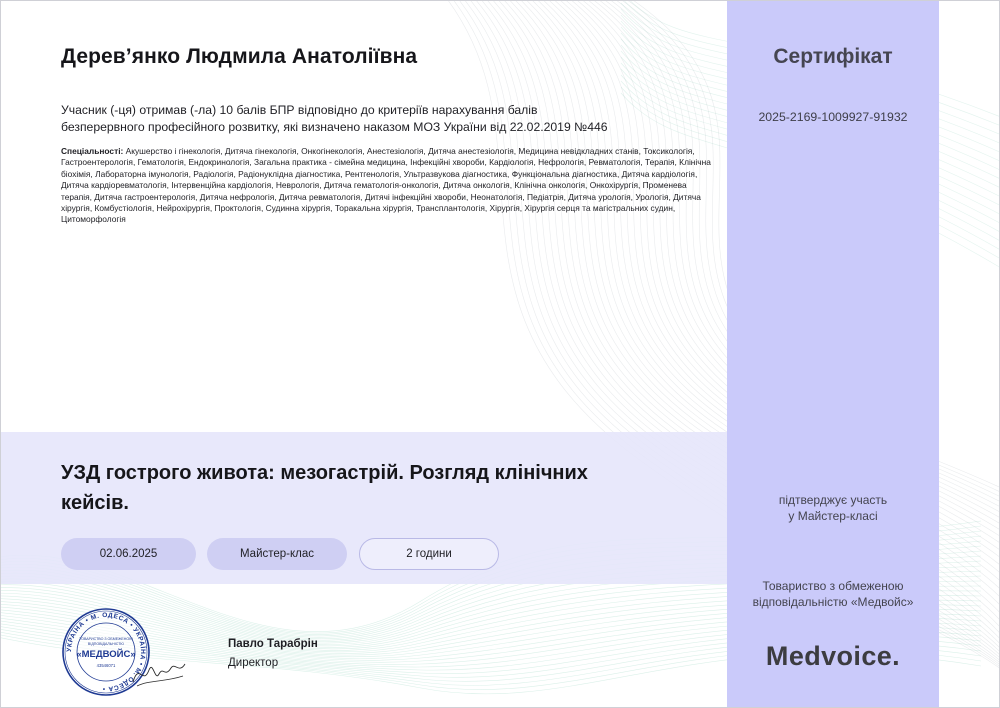 The image size is (1000, 708). What do you see at coordinates (106, 665) in the screenshot?
I see `svg-text: 43546071` at bounding box center [106, 665].